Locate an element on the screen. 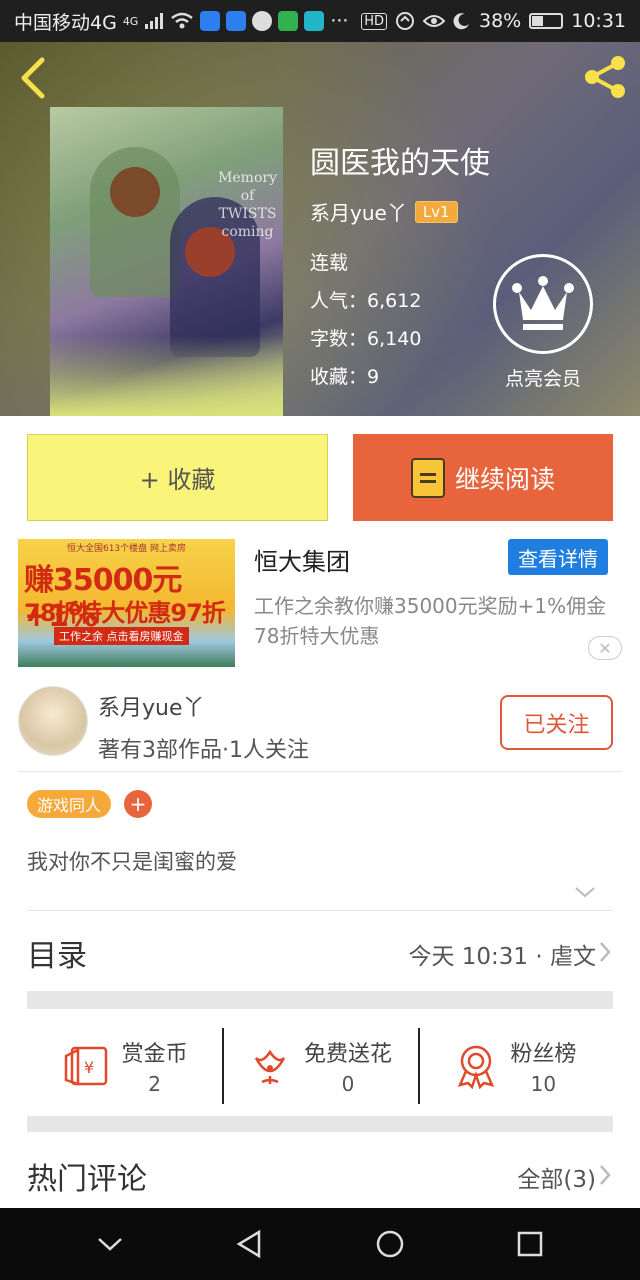 This screenshot has width=640, height=1280. more-notifications: ··· is located at coordinates (339, 21).